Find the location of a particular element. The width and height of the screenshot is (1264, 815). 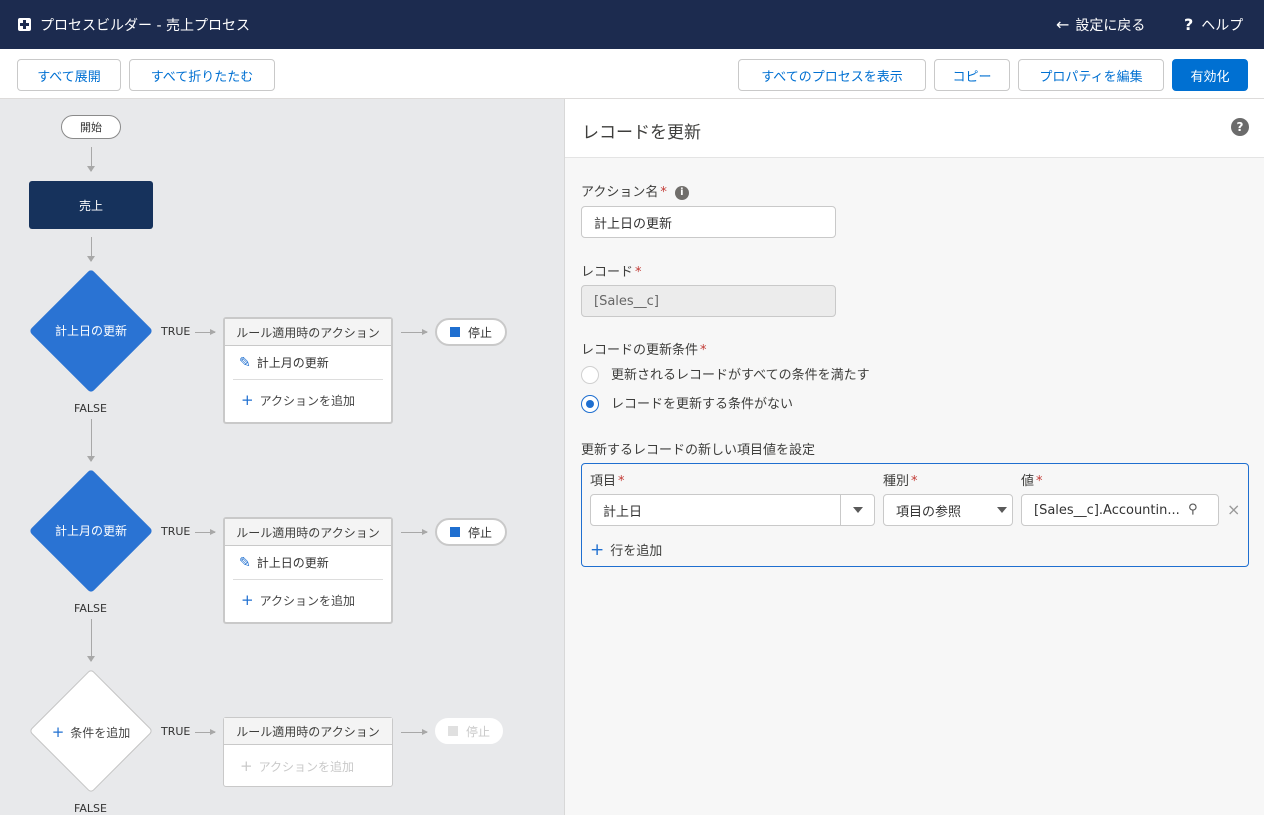

criteria-label-1: 計上日の更新 is located at coordinates (90, 331).